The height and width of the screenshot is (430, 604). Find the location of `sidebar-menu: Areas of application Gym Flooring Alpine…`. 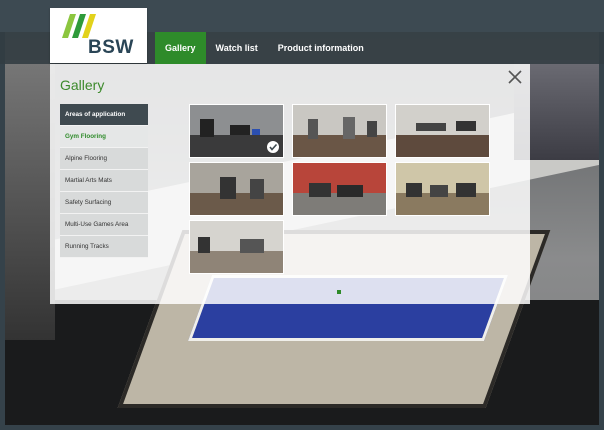

sidebar-menu: Areas of application Gym Flooring Alpine… is located at coordinates (104, 181).